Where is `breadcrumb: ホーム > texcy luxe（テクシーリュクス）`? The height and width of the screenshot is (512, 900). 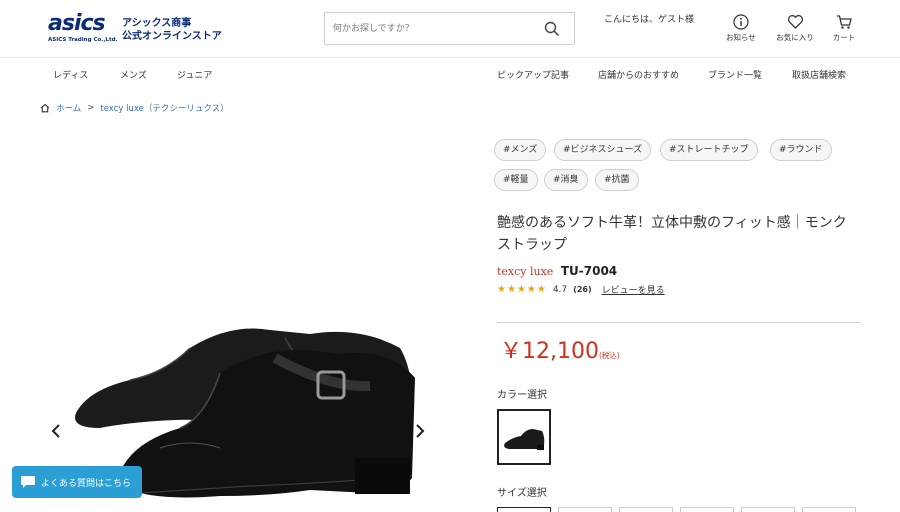 breadcrumb: ホーム > texcy luxe（テクシーリュクス） is located at coordinates (134, 108).